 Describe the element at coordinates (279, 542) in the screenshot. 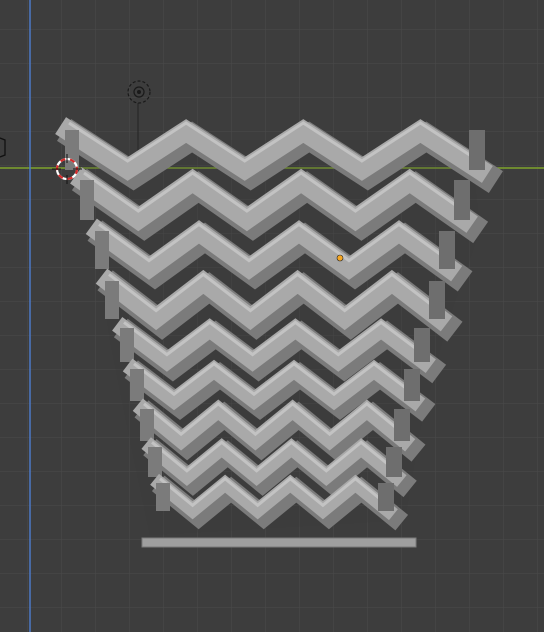

I see `vase-base` at that location.